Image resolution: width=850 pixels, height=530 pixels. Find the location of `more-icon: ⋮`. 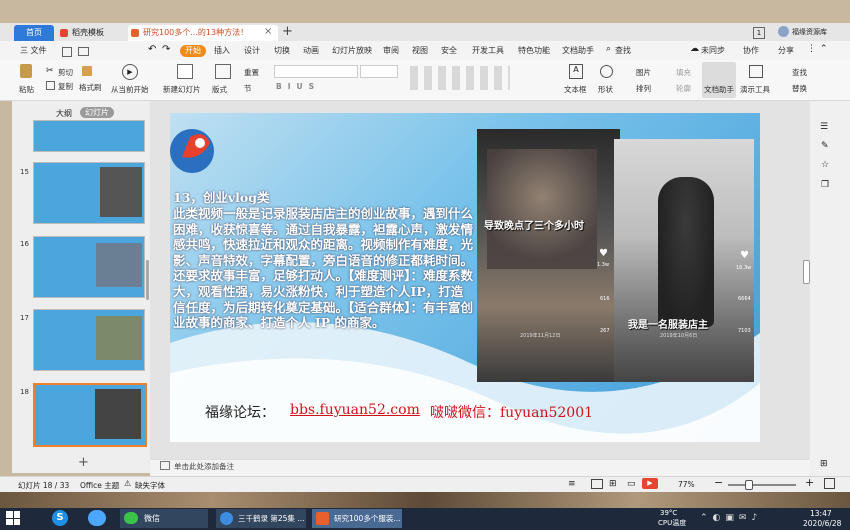

more-icon: ⋮ is located at coordinates (811, 49).